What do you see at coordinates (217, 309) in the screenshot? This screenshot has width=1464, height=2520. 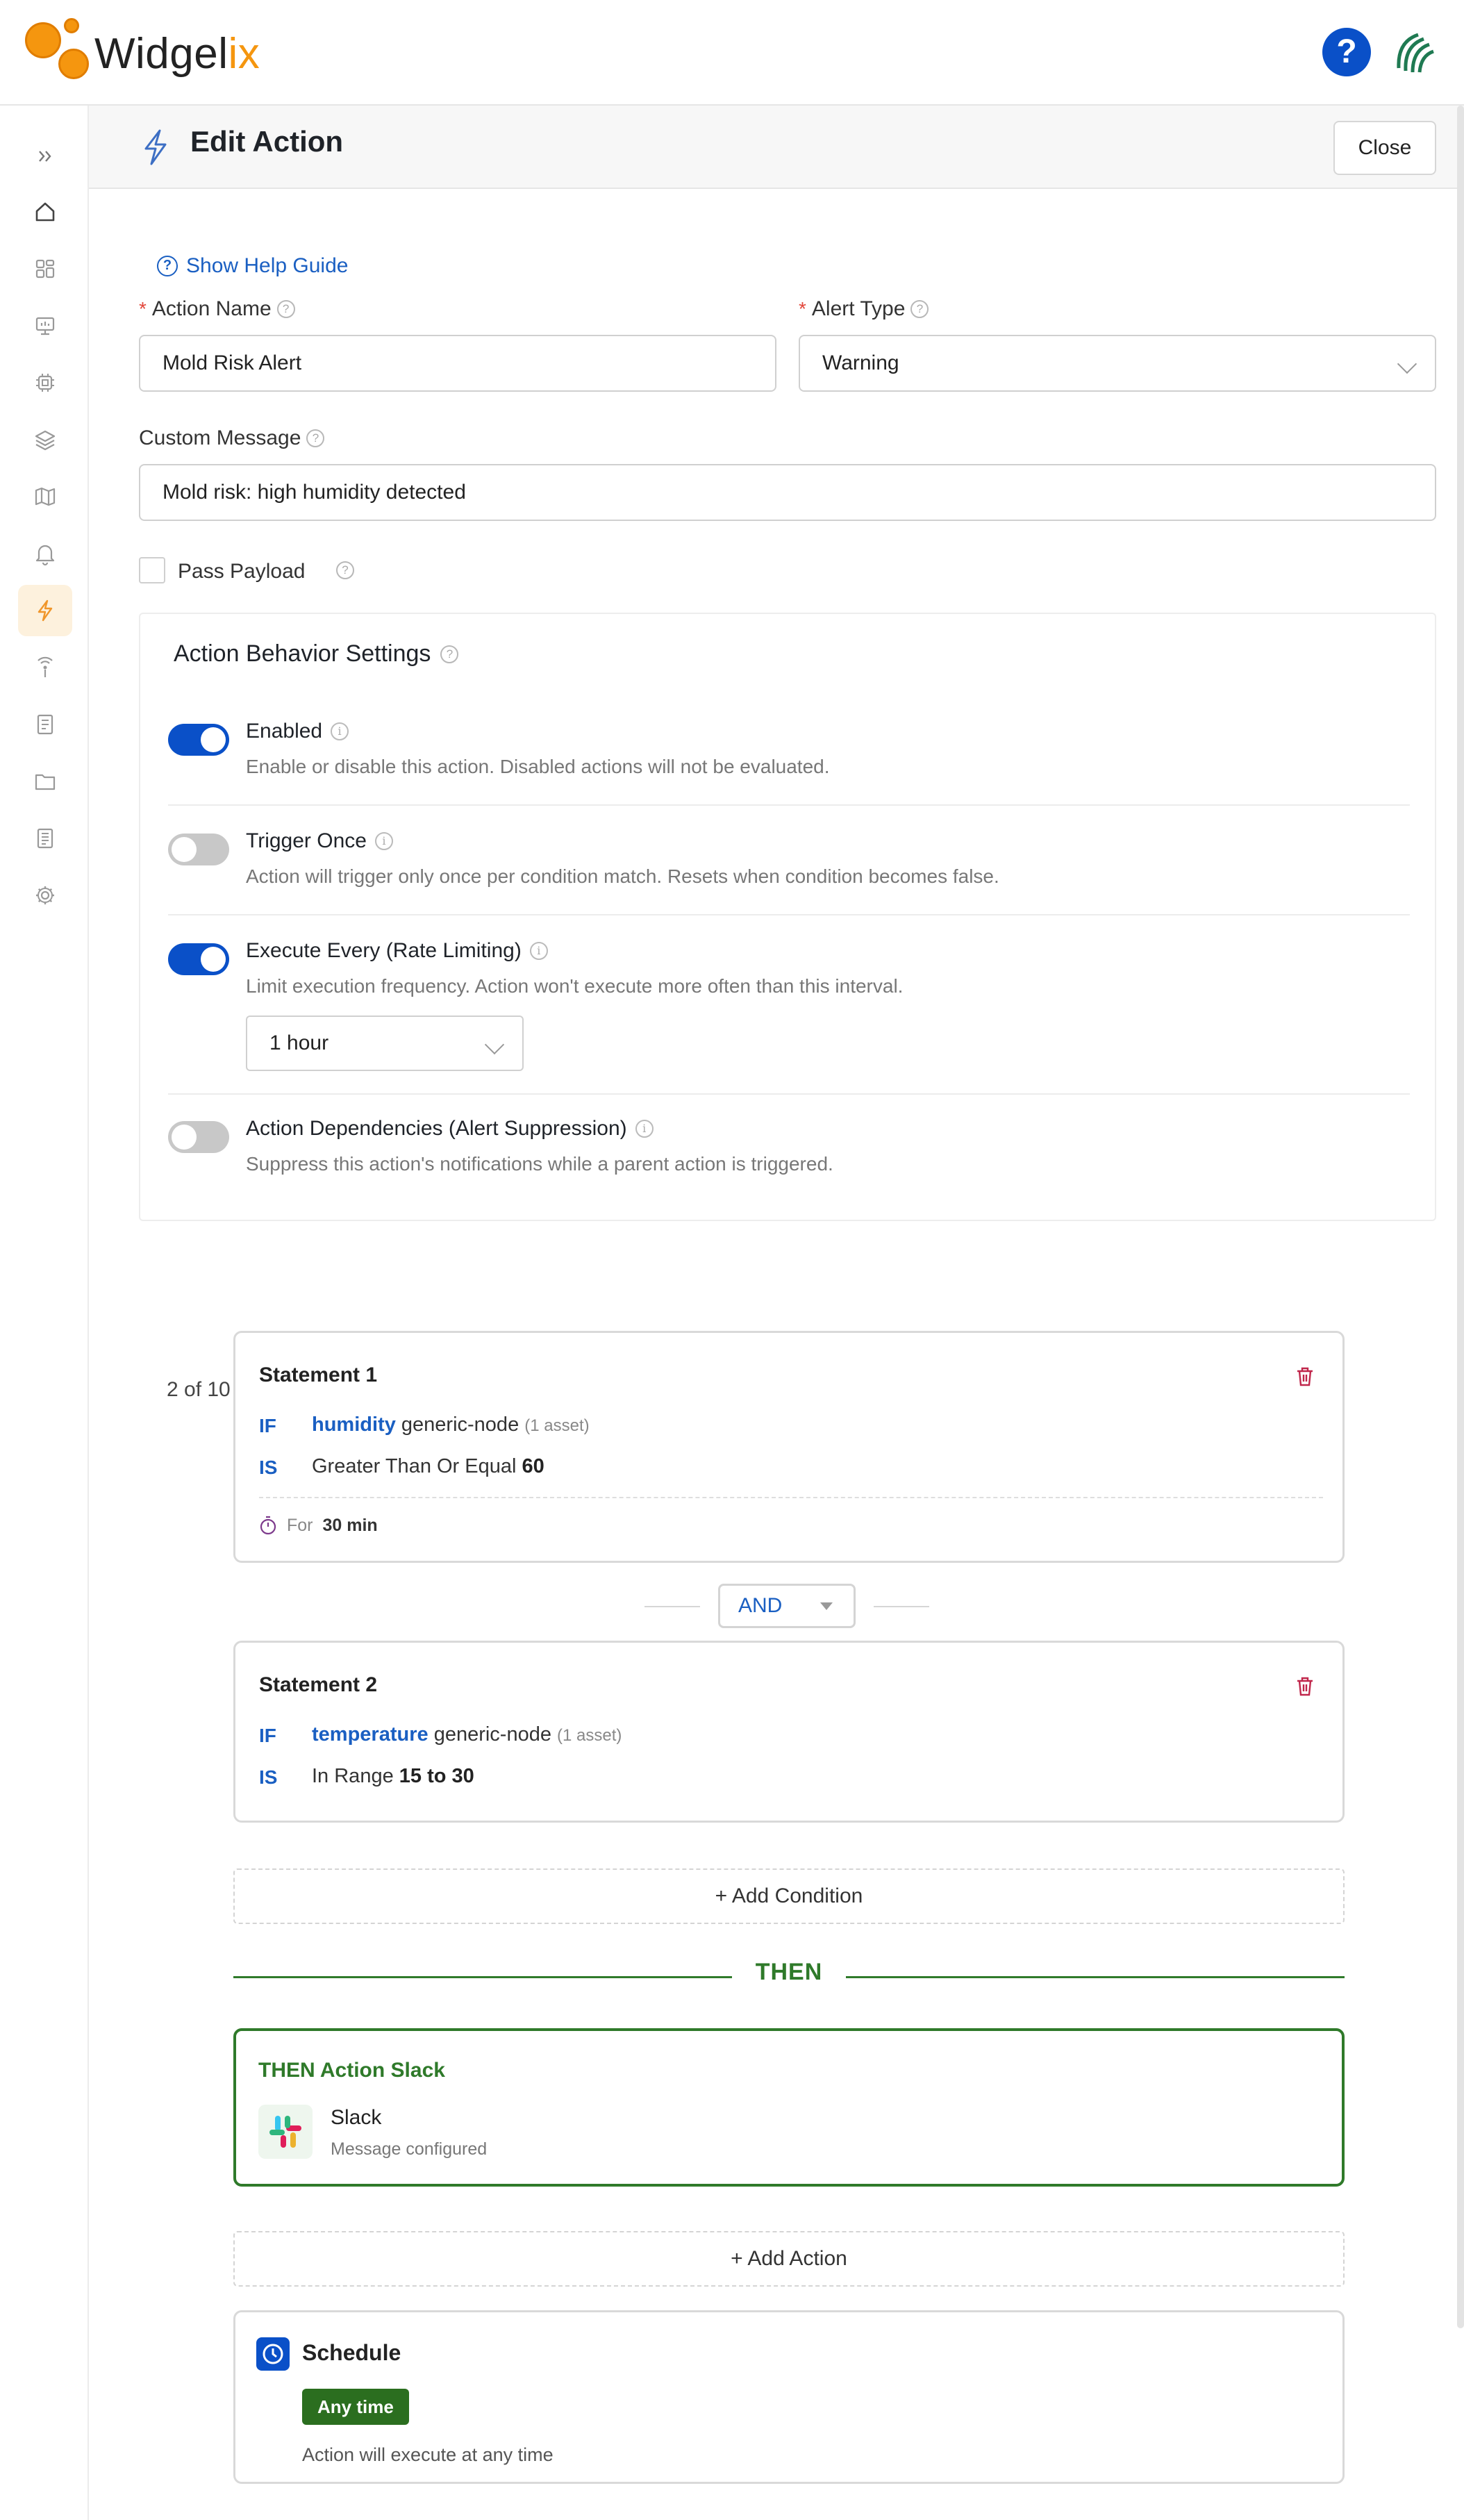 I see `action-name-label: * Action Name ?` at bounding box center [217, 309].